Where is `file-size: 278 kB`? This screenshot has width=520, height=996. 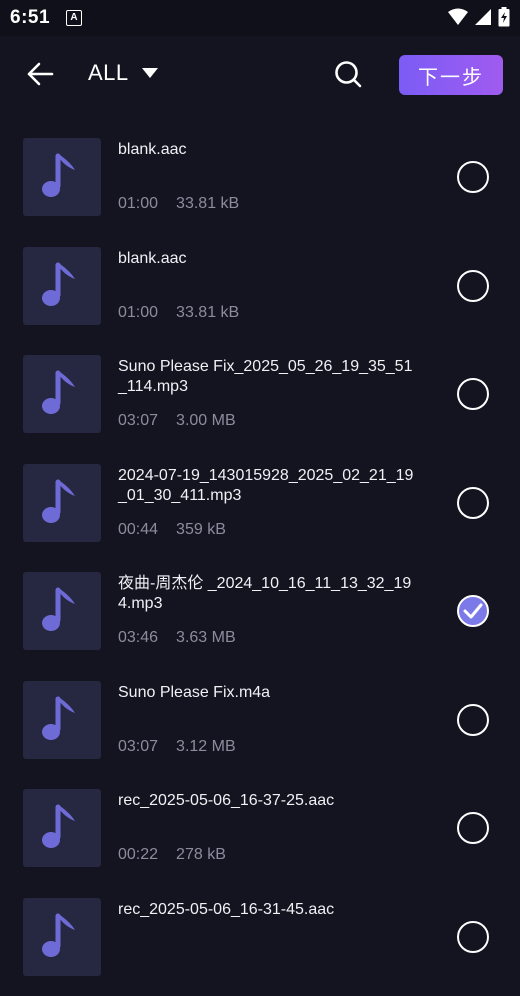
file-size: 278 kB is located at coordinates (201, 854).